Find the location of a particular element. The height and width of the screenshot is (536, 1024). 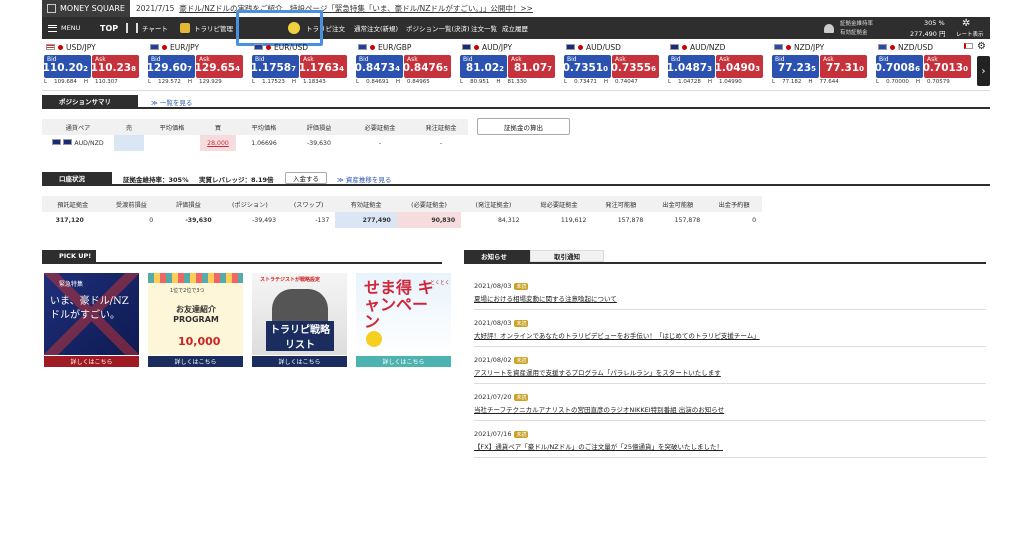

rate-header-5: AUD/USD is located at coordinates (593, 47).